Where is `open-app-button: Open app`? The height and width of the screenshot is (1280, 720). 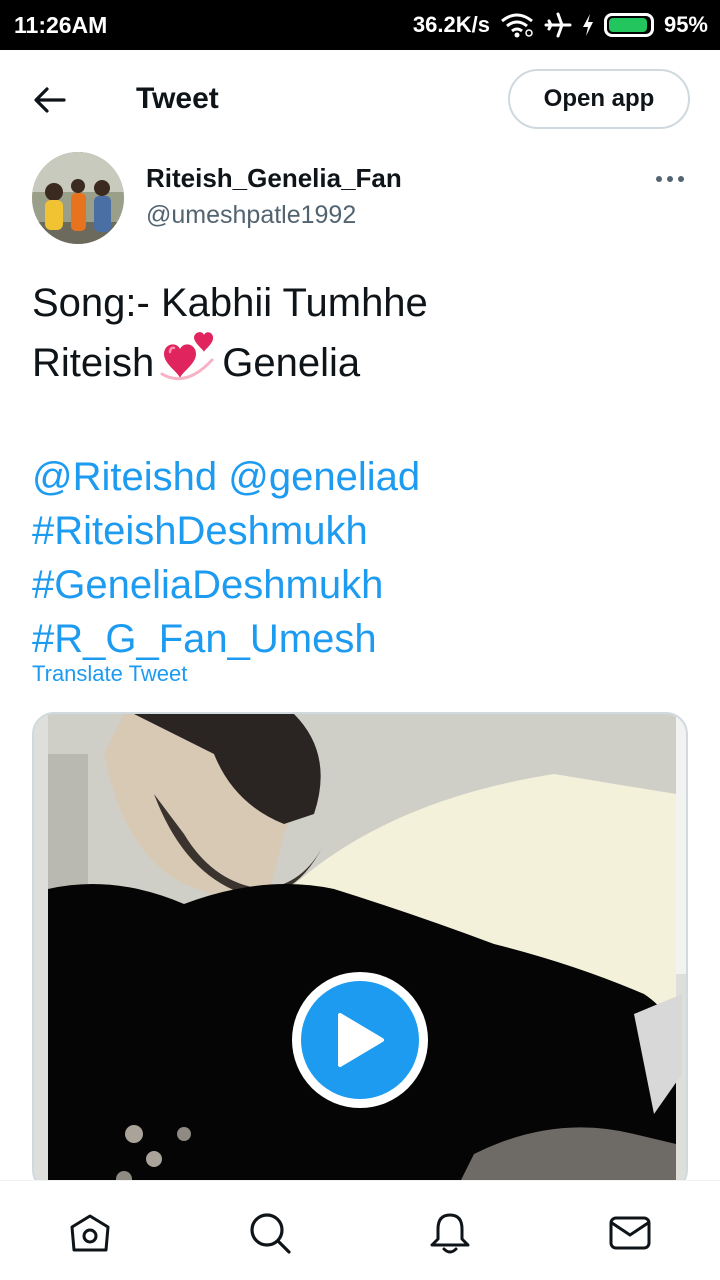
open-app-button: Open app is located at coordinates (599, 99).